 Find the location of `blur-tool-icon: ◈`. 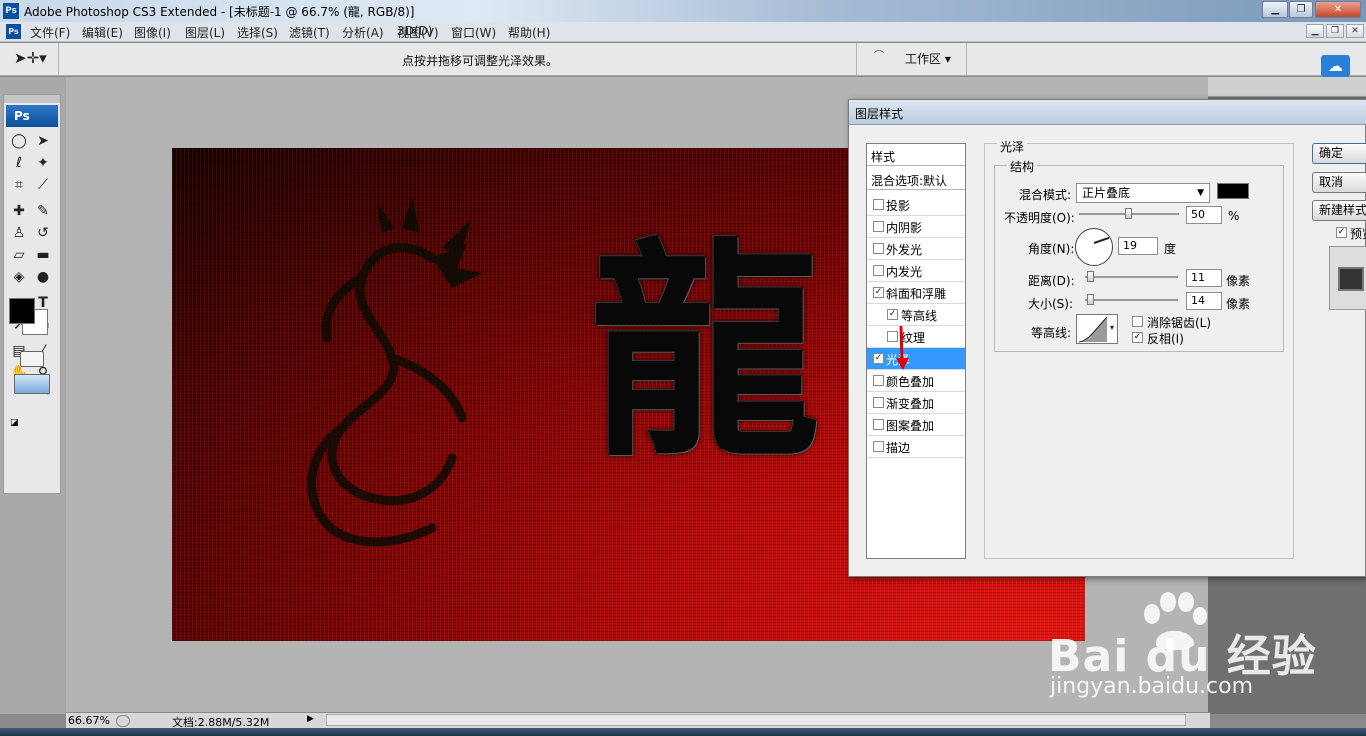

blur-tool-icon: ◈ is located at coordinates (19, 277).